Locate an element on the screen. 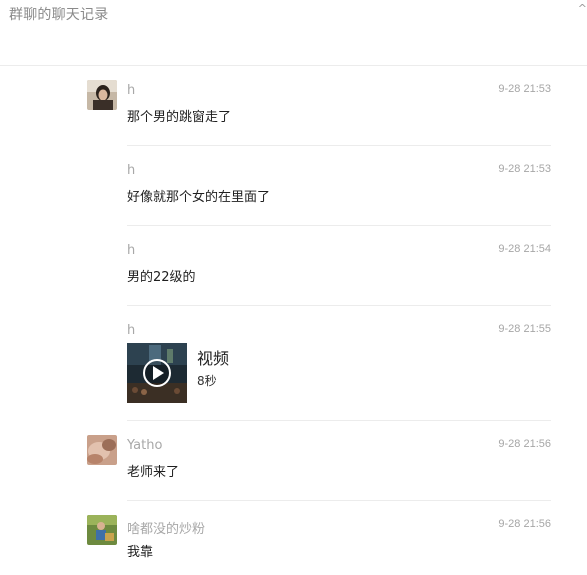  video-preview is located at coordinates (157, 373).